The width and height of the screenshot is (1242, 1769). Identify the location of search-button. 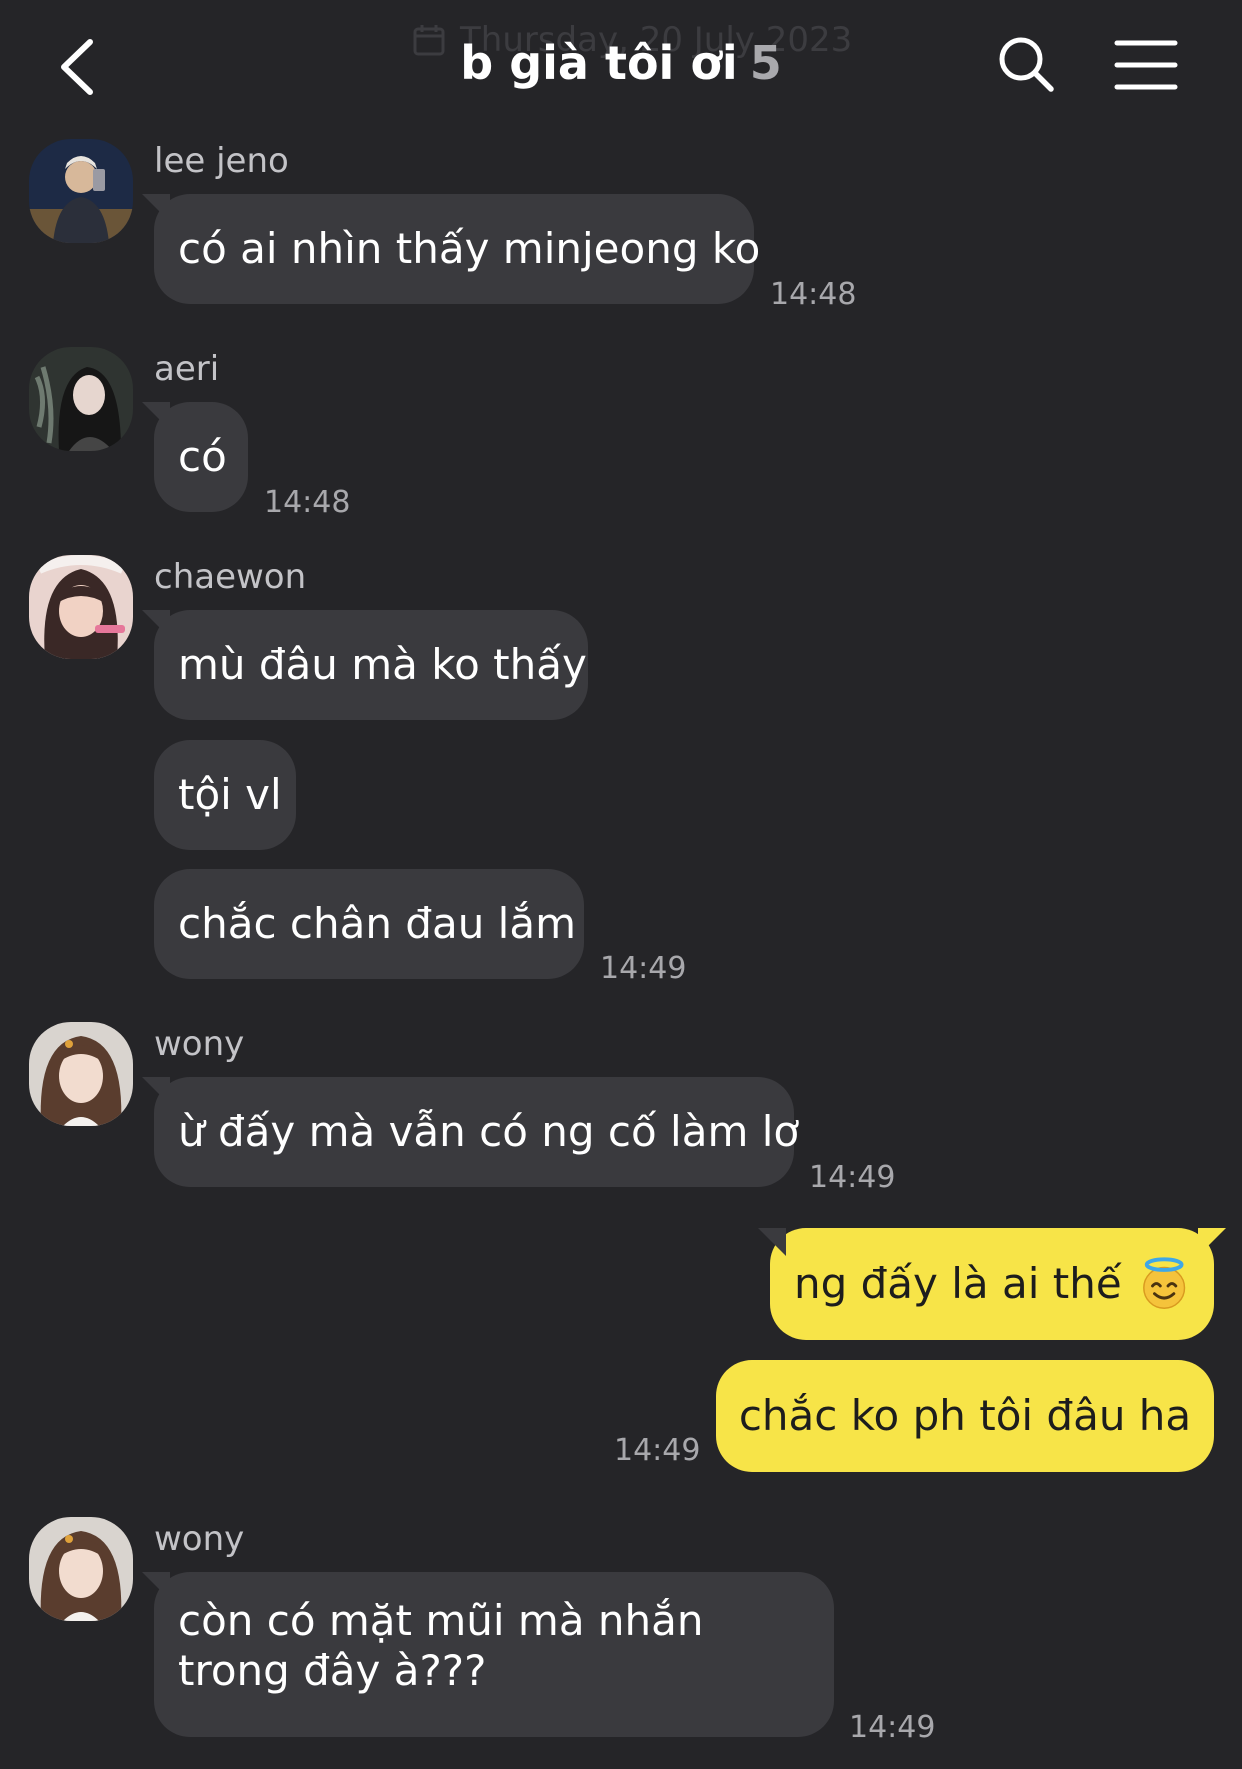
(1026, 64).